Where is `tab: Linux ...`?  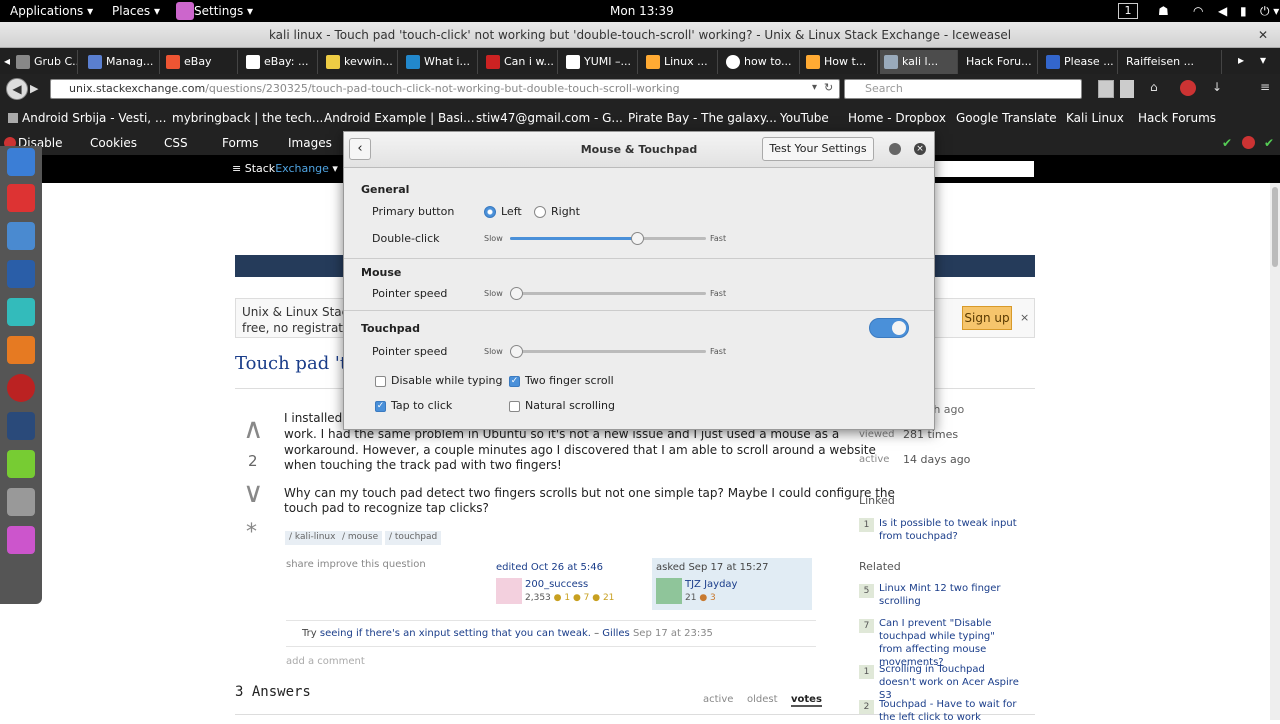
tab: Linux ... is located at coordinates (680, 62).